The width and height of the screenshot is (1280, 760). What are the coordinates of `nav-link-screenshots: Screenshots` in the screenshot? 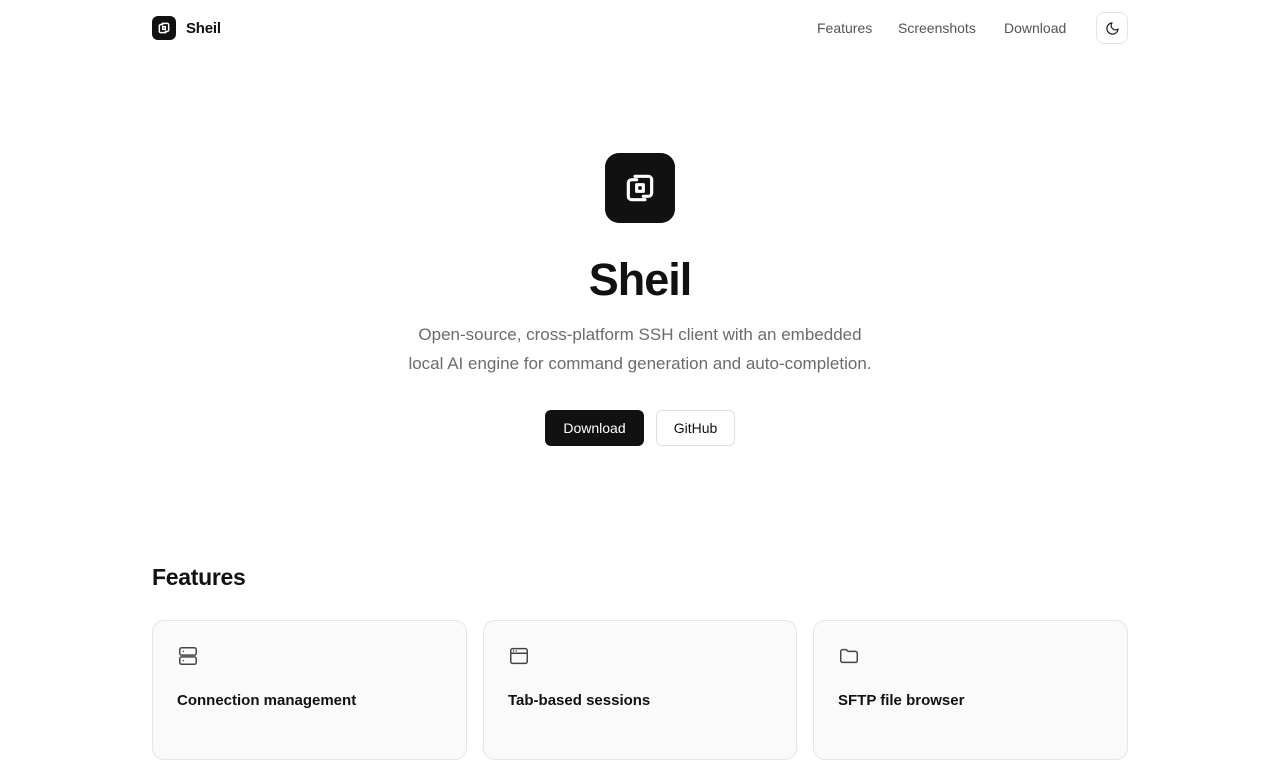 It's located at (937, 28).